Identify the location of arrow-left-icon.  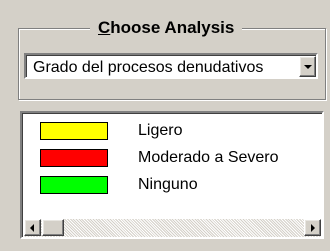
(32, 228).